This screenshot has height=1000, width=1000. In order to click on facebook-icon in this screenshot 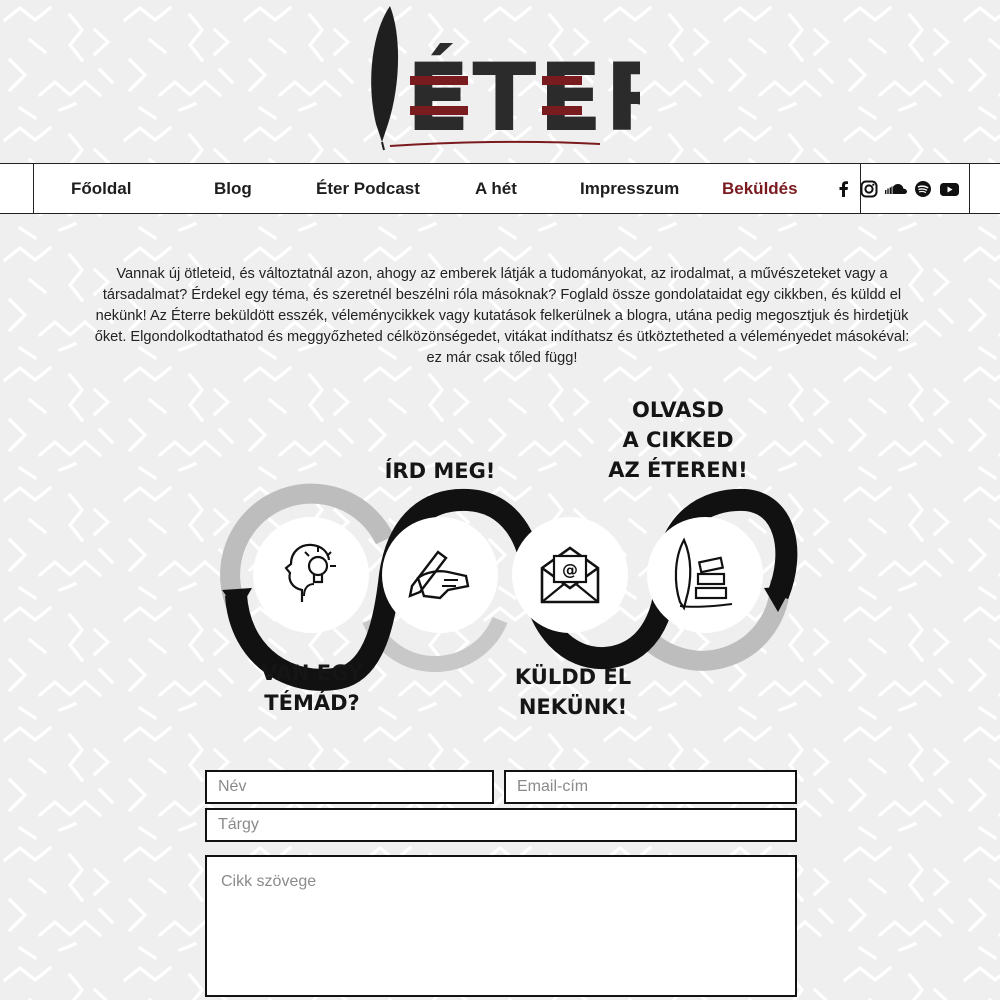, I will do `click(844, 189)`.